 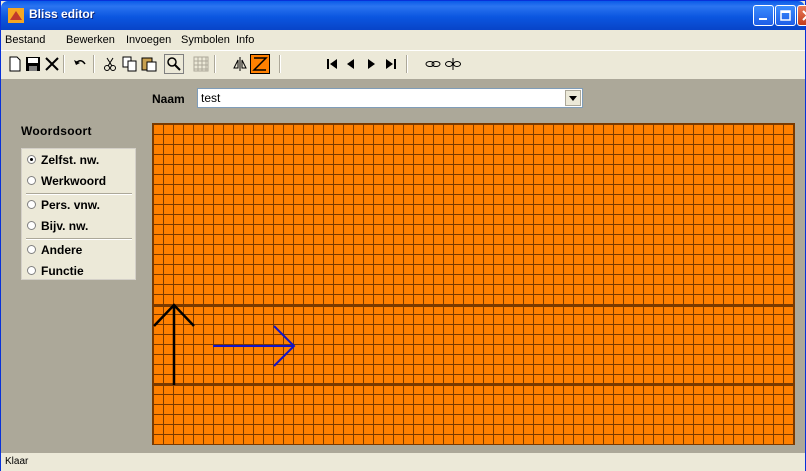 What do you see at coordinates (17, 461) in the screenshot?
I see `status-text: Klaar` at bounding box center [17, 461].